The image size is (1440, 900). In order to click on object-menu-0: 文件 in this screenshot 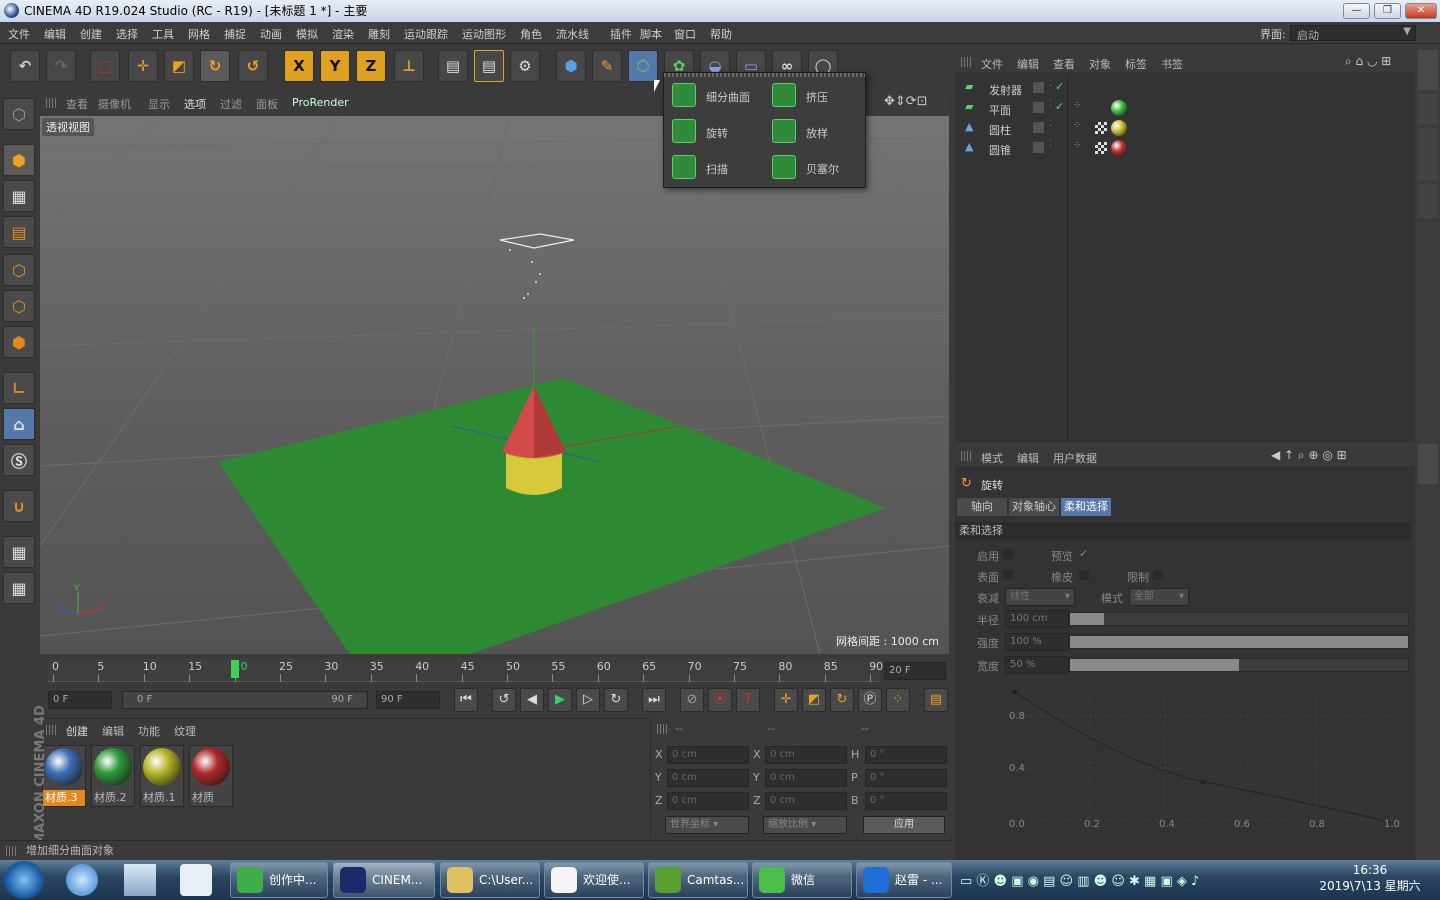, I will do `click(992, 64)`.